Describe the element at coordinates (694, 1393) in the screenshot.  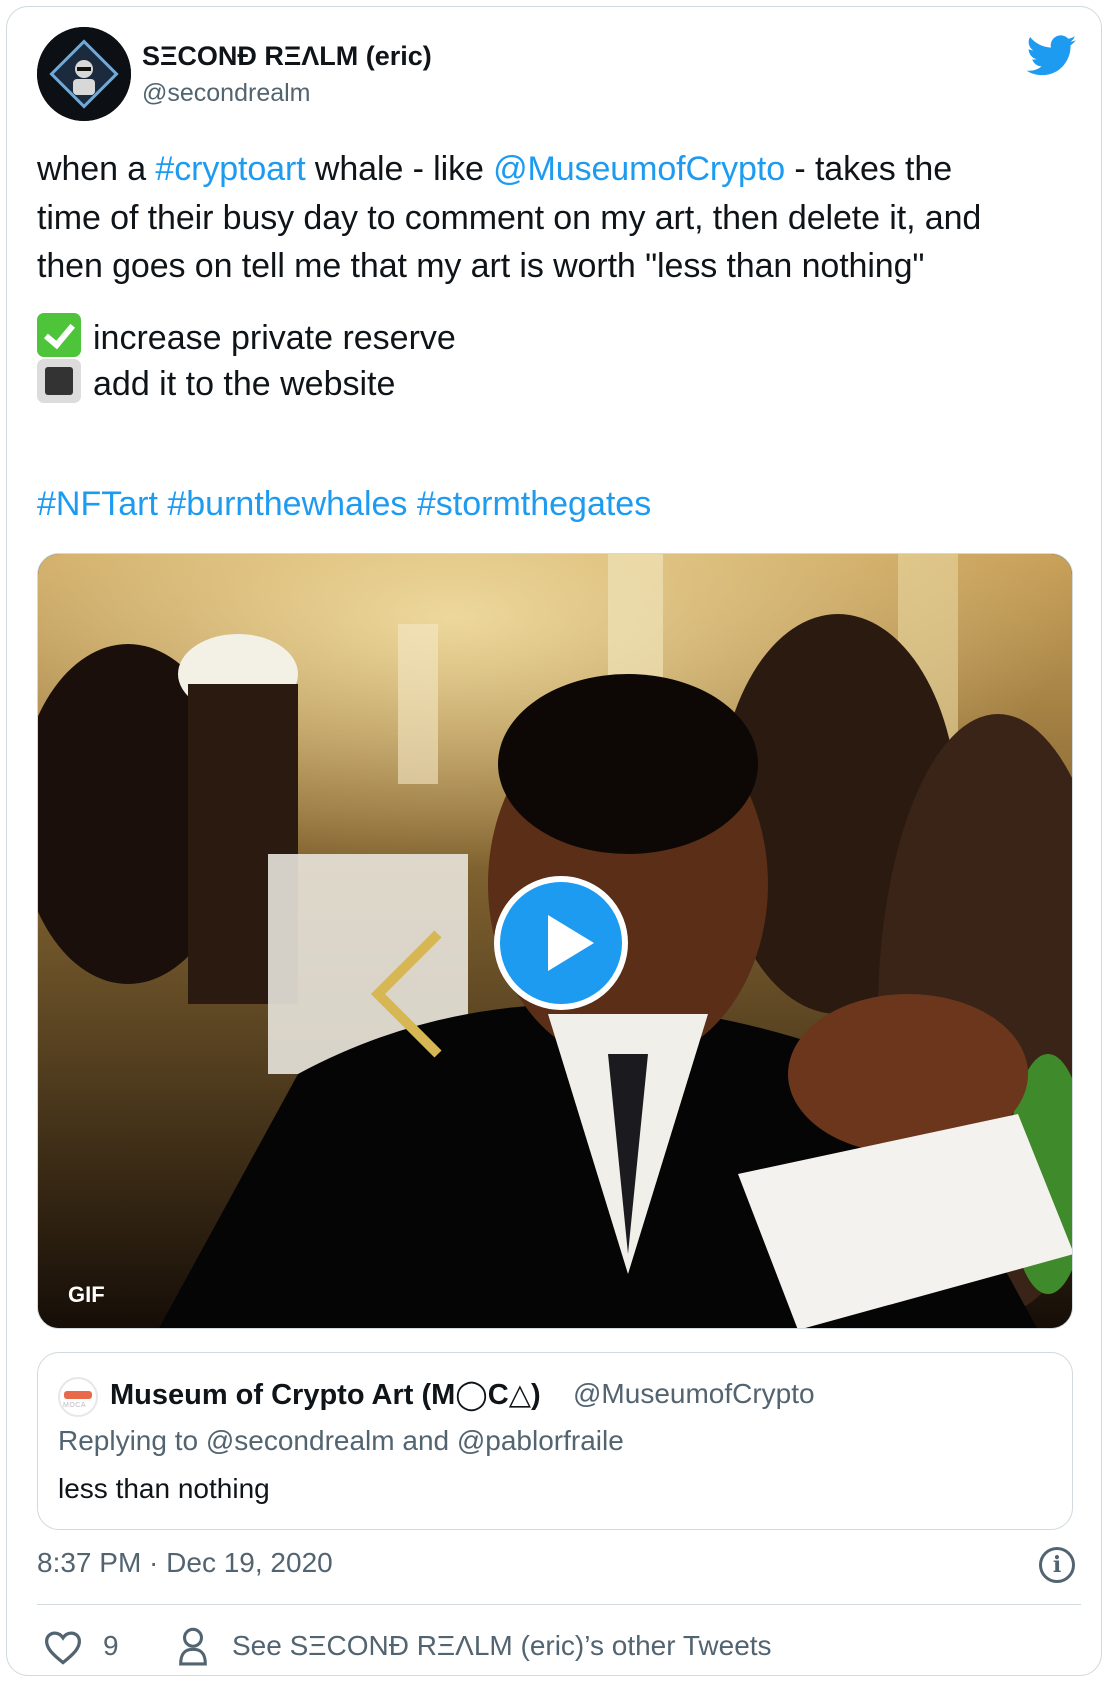
I see `quoted-author-handle: @MuseumofCrypto` at that location.